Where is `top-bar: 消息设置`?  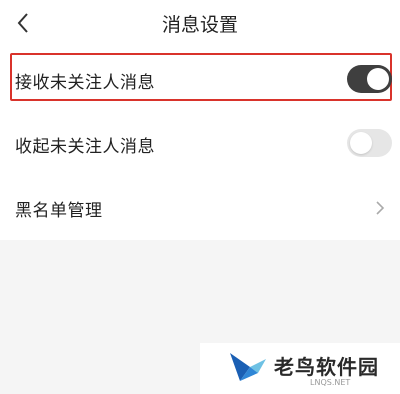 top-bar: 消息设置 is located at coordinates (200, 24).